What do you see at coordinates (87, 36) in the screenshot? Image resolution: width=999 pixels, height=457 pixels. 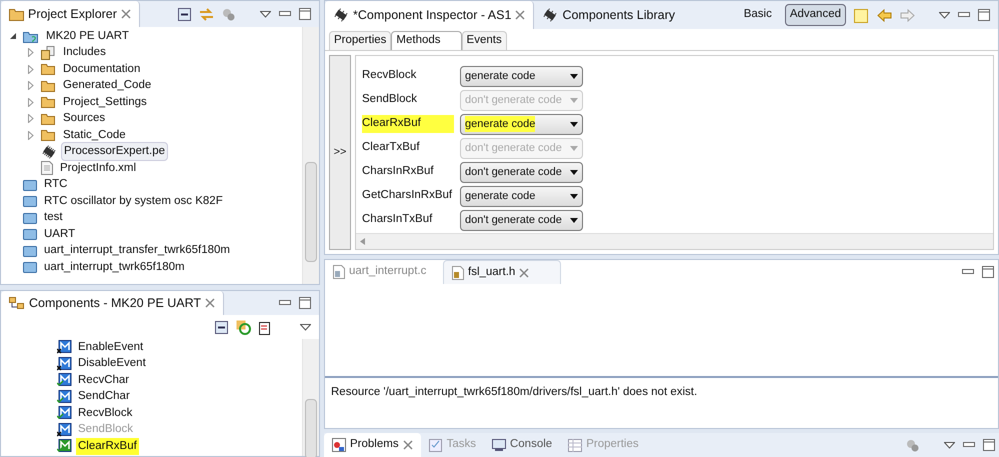 I see `tree-item: MK20 PE UART` at bounding box center [87, 36].